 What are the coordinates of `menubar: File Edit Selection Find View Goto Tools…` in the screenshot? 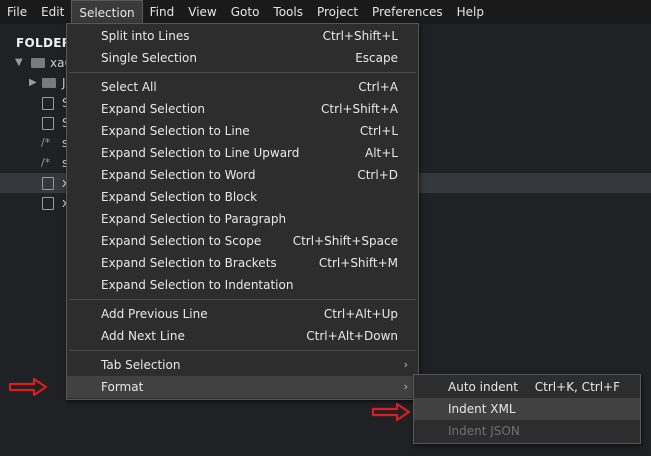 It's located at (325, 12).